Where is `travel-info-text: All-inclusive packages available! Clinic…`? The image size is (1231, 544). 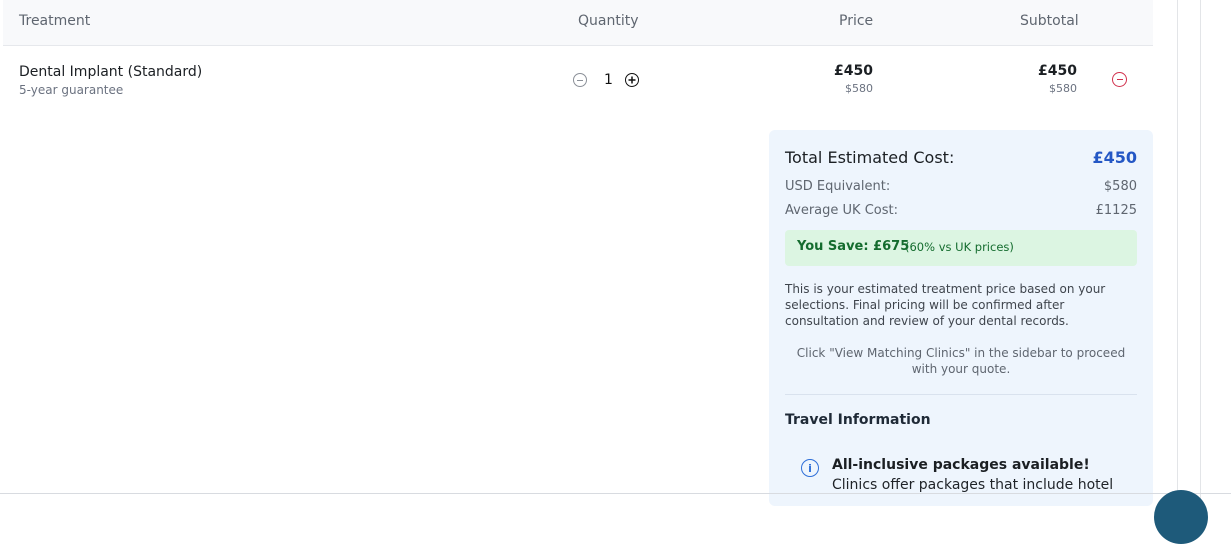 travel-info-text: All-inclusive packages available! Clinic… is located at coordinates (977, 475).